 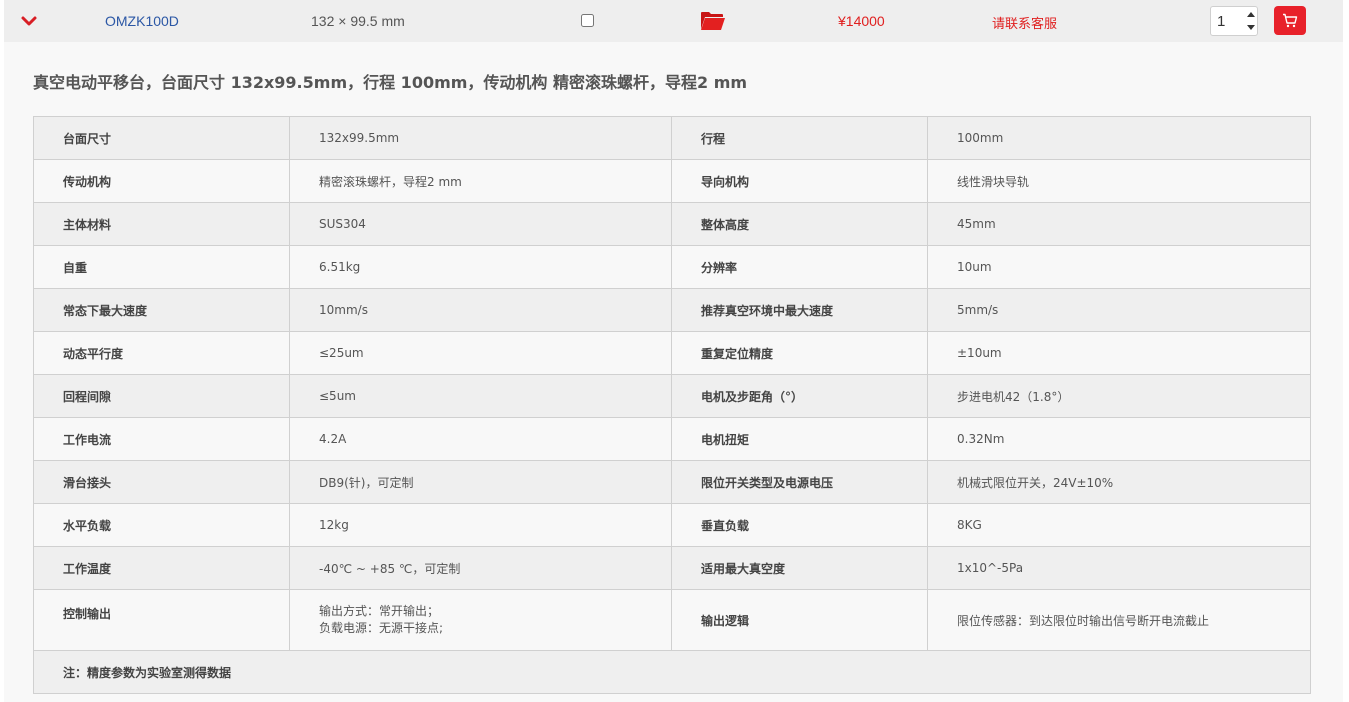 I want to click on spec-value: 0.32Nm, so click(x=1119, y=439).